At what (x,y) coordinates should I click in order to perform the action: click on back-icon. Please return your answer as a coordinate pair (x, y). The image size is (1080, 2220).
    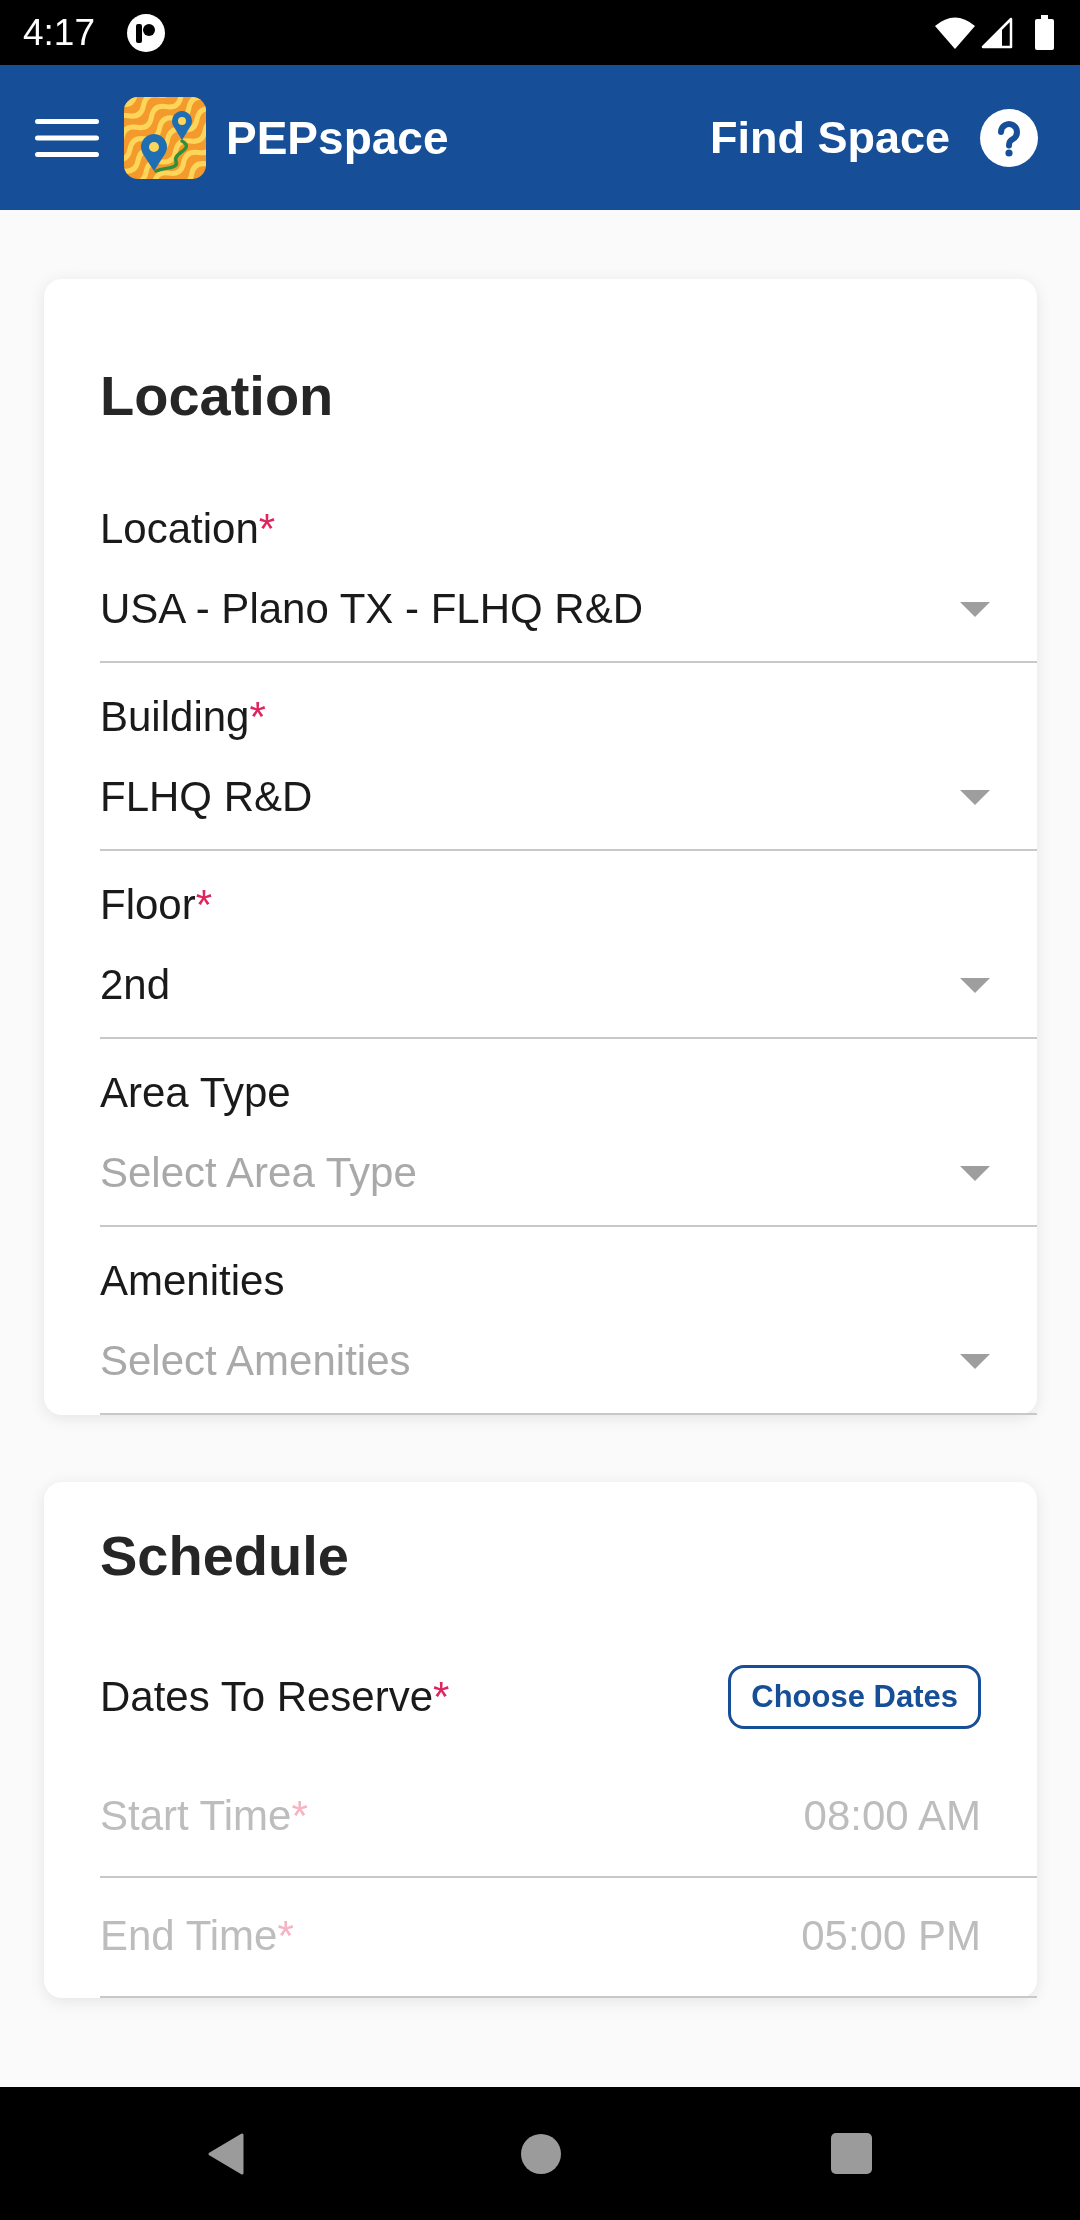
    Looking at the image, I should click on (226, 2153).